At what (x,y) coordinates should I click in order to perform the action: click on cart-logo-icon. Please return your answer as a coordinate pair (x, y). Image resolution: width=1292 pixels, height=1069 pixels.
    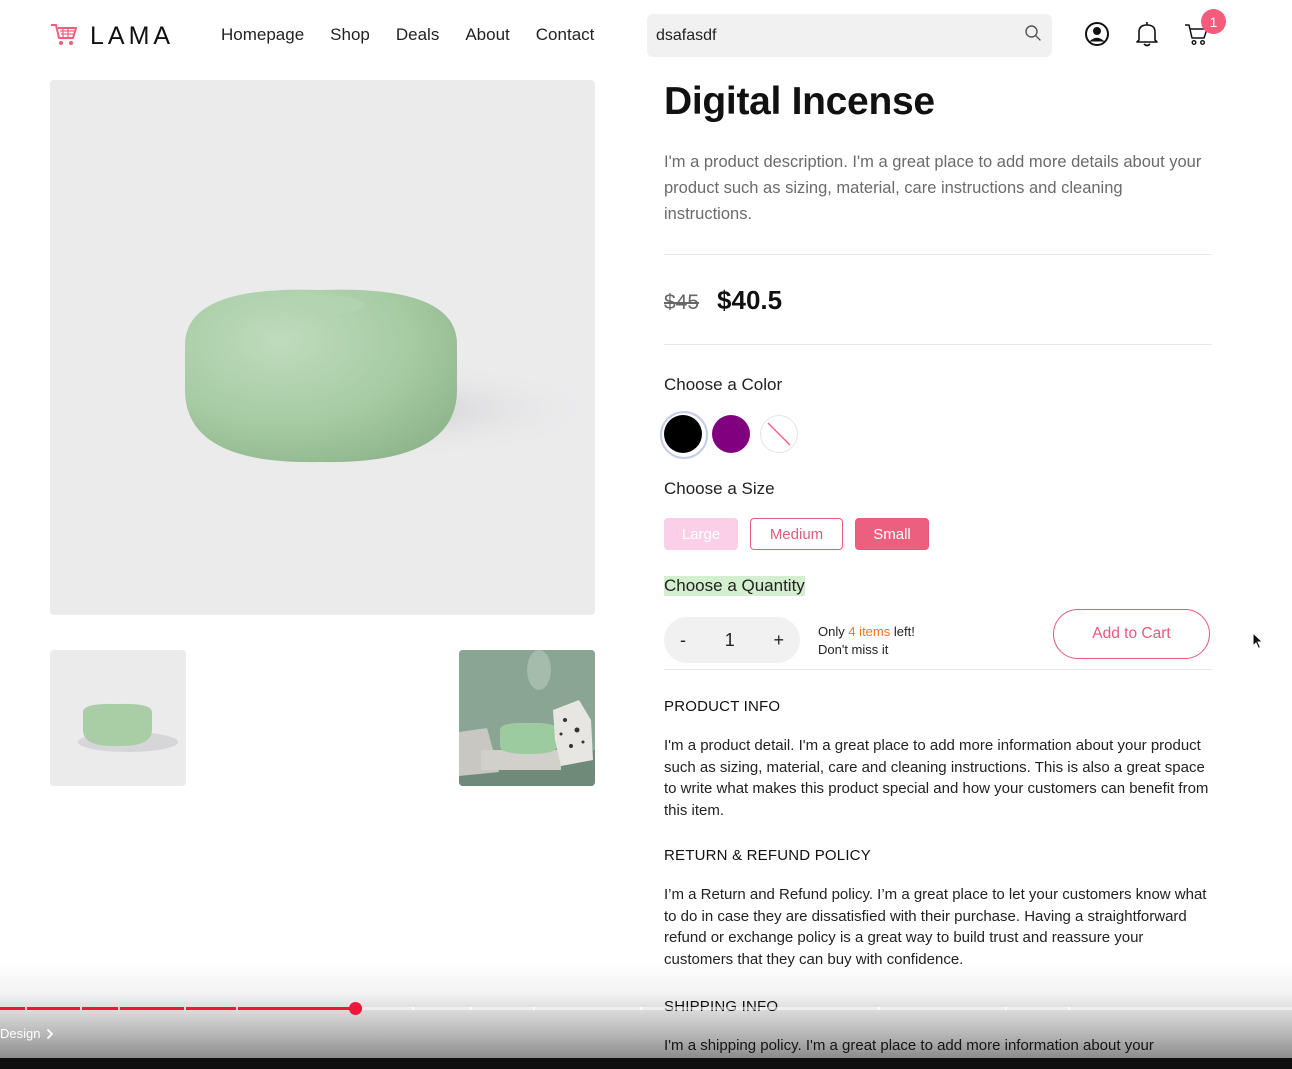
    Looking at the image, I should click on (64, 36).